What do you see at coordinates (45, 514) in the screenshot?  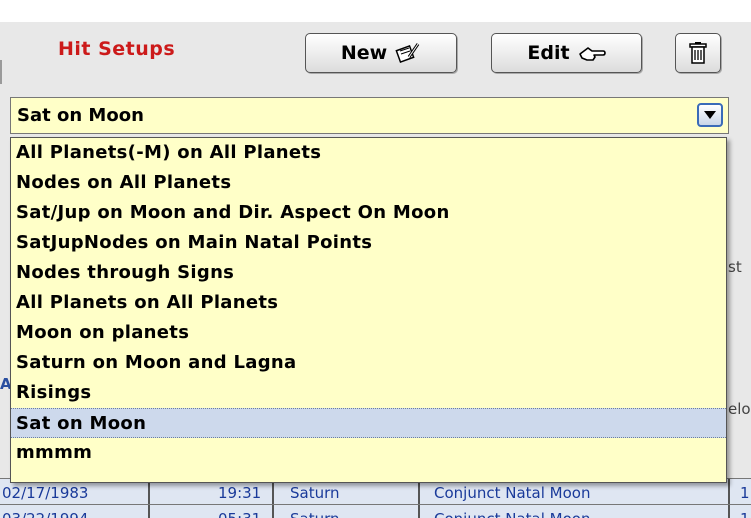 I see `date-cell: 03/22/1994` at bounding box center [45, 514].